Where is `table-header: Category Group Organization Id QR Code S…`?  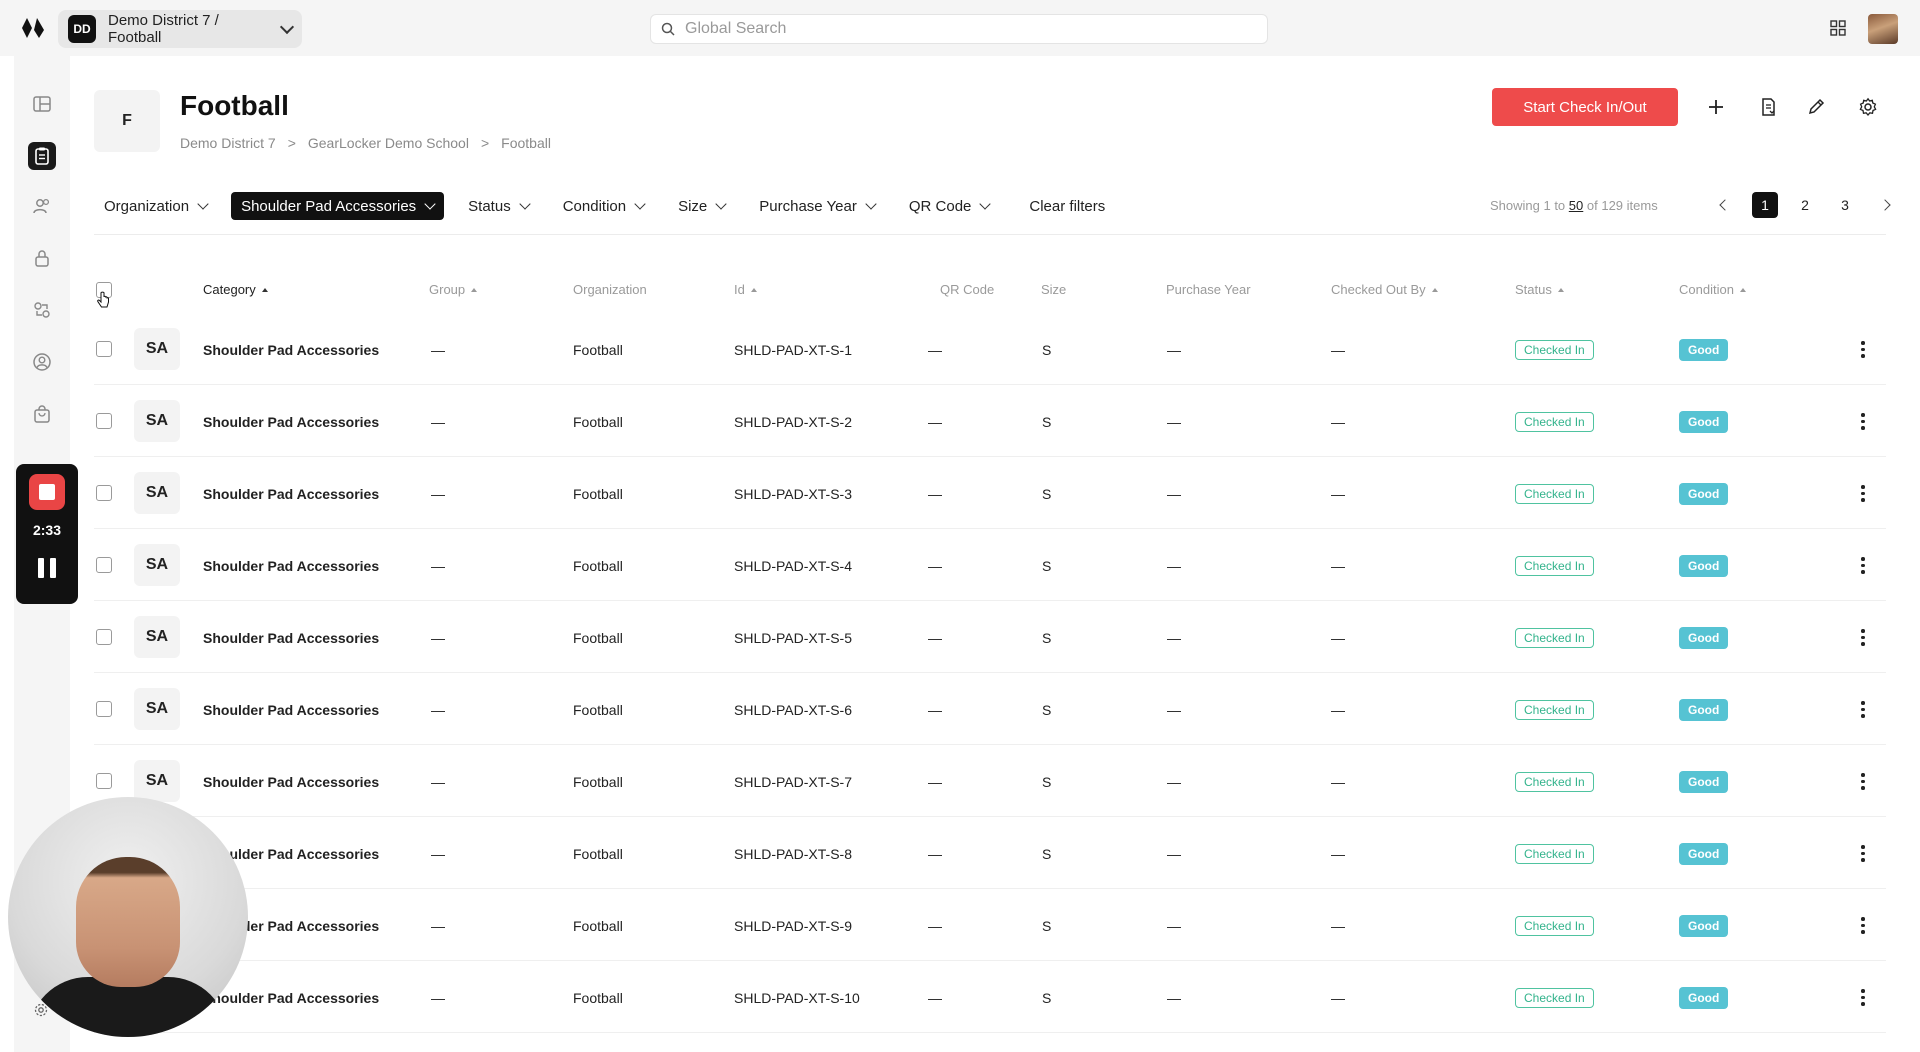 table-header: Category Group Organization Id QR Code S… is located at coordinates (990, 290).